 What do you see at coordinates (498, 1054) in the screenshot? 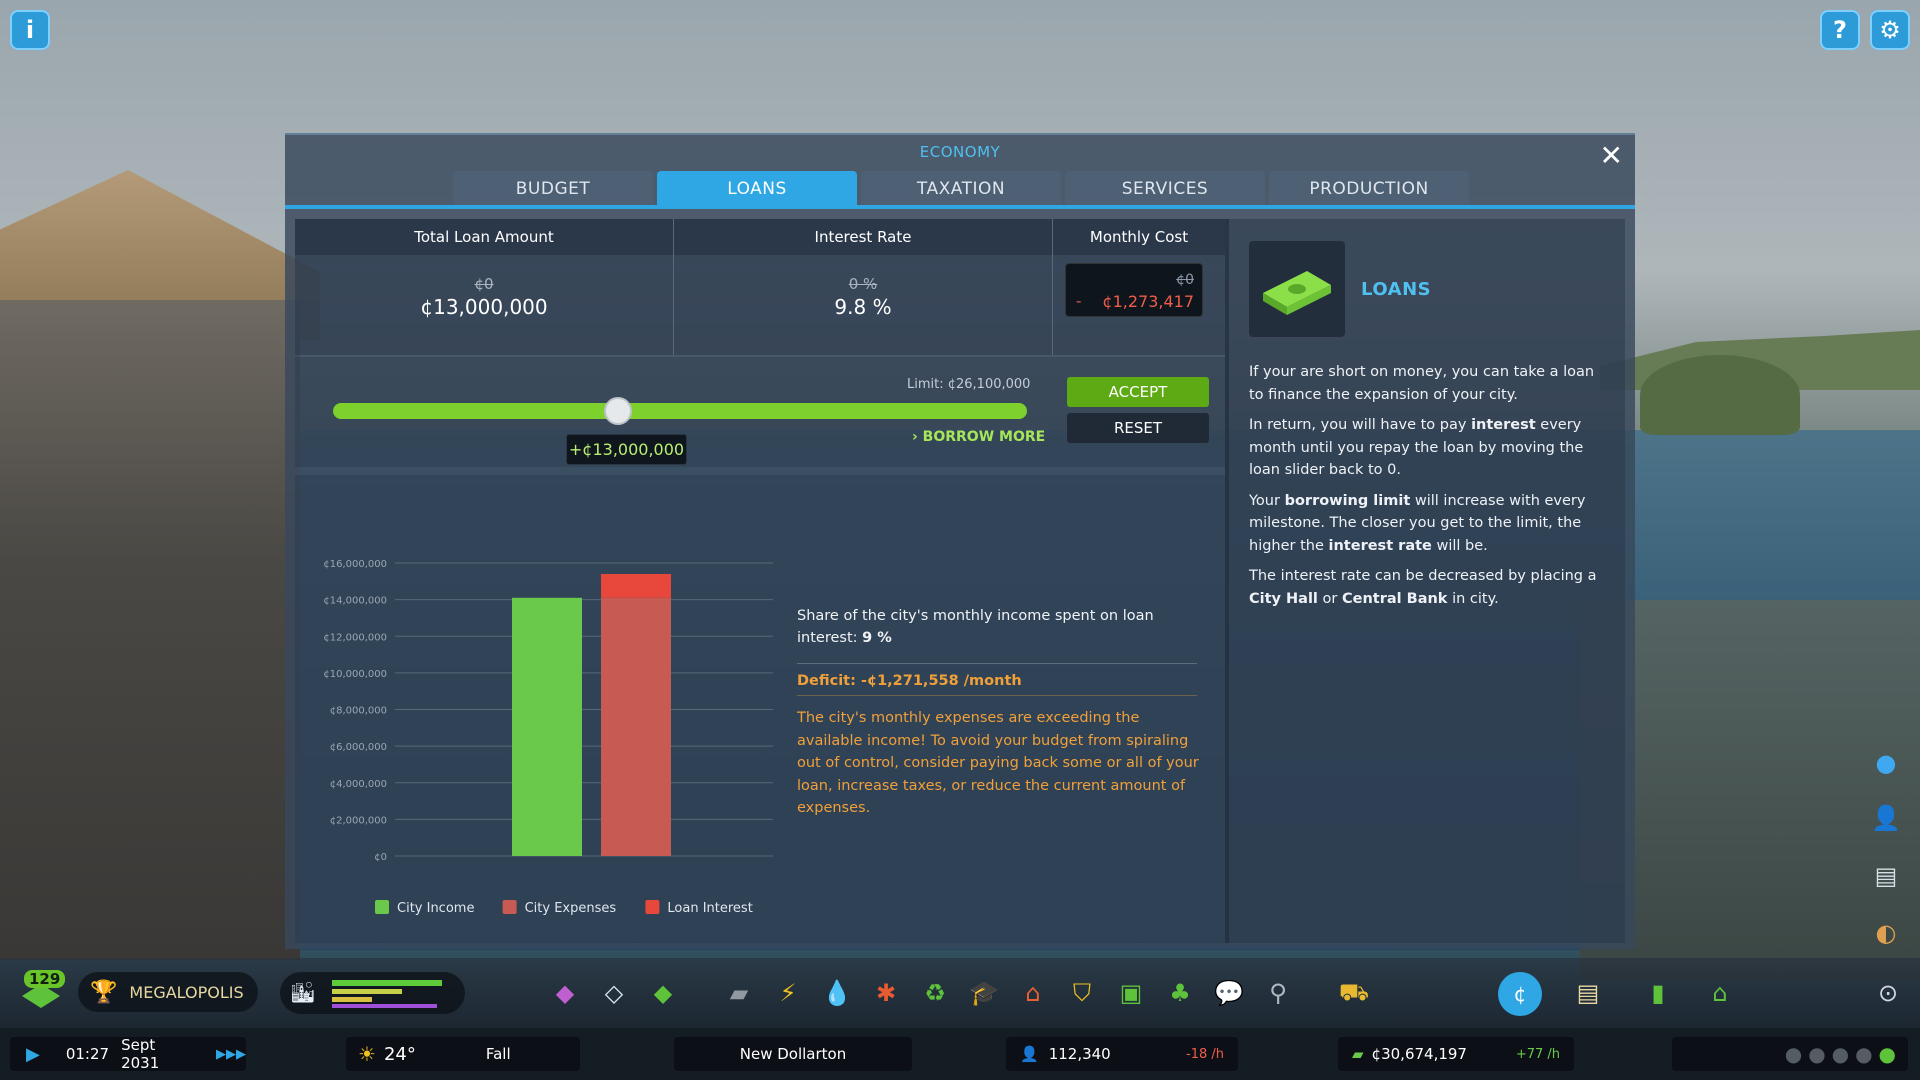
I see `season: Fall` at bounding box center [498, 1054].